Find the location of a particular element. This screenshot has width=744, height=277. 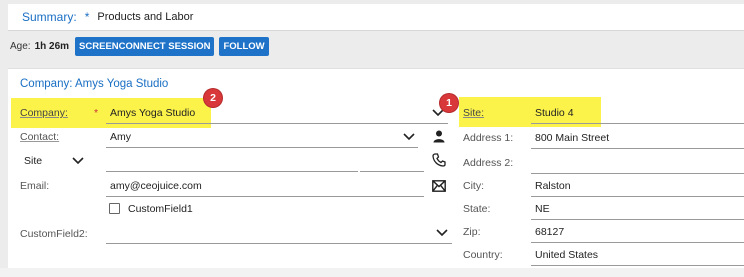

phone-underline is located at coordinates (232, 171).